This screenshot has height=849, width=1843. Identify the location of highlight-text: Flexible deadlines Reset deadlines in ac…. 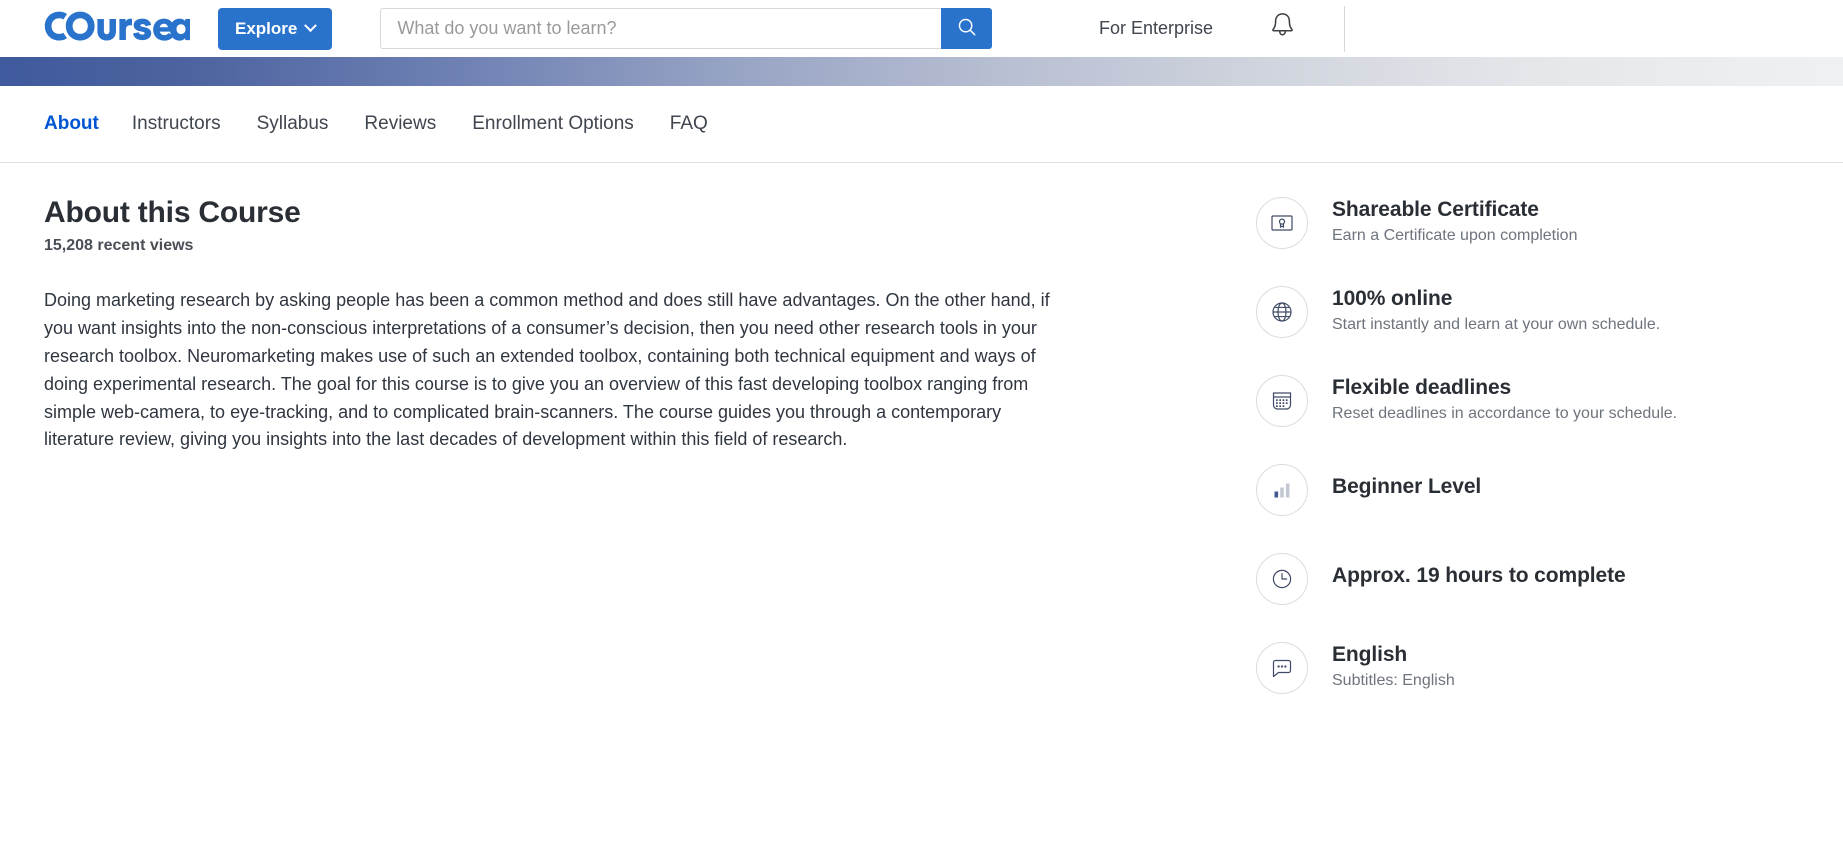
(1504, 399).